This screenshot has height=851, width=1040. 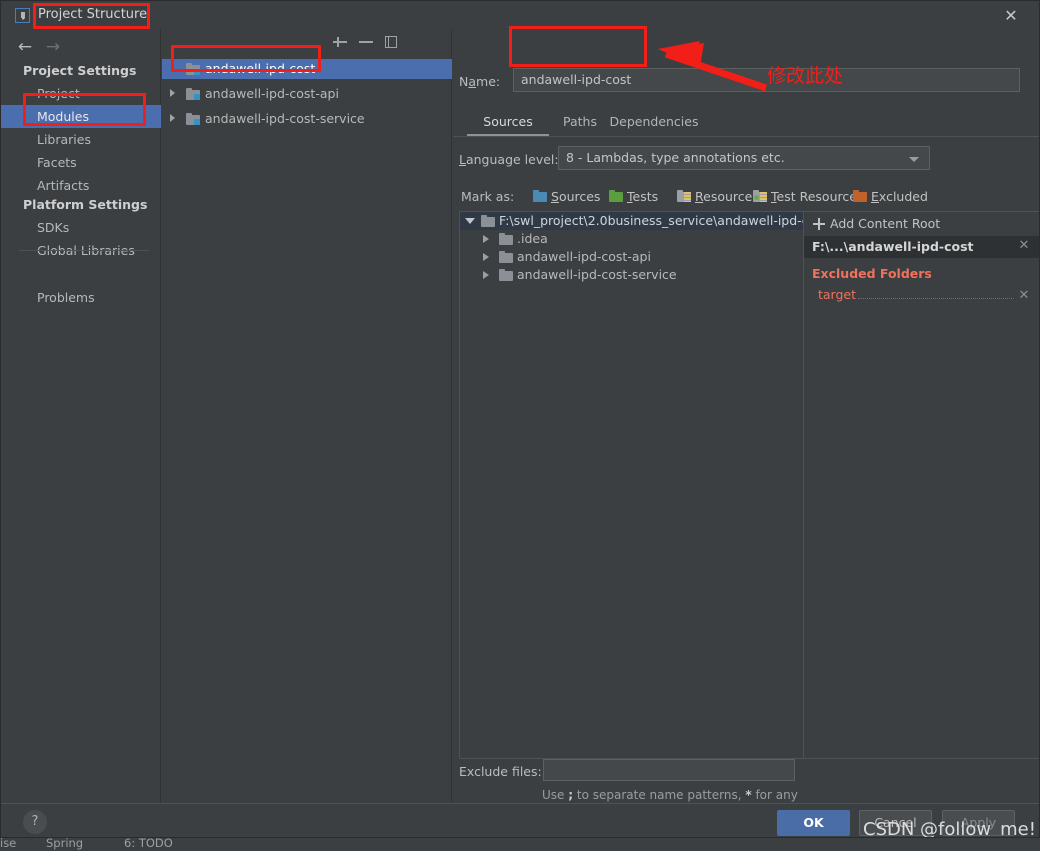 I want to click on exclude-files-input, so click(x=669, y=770).